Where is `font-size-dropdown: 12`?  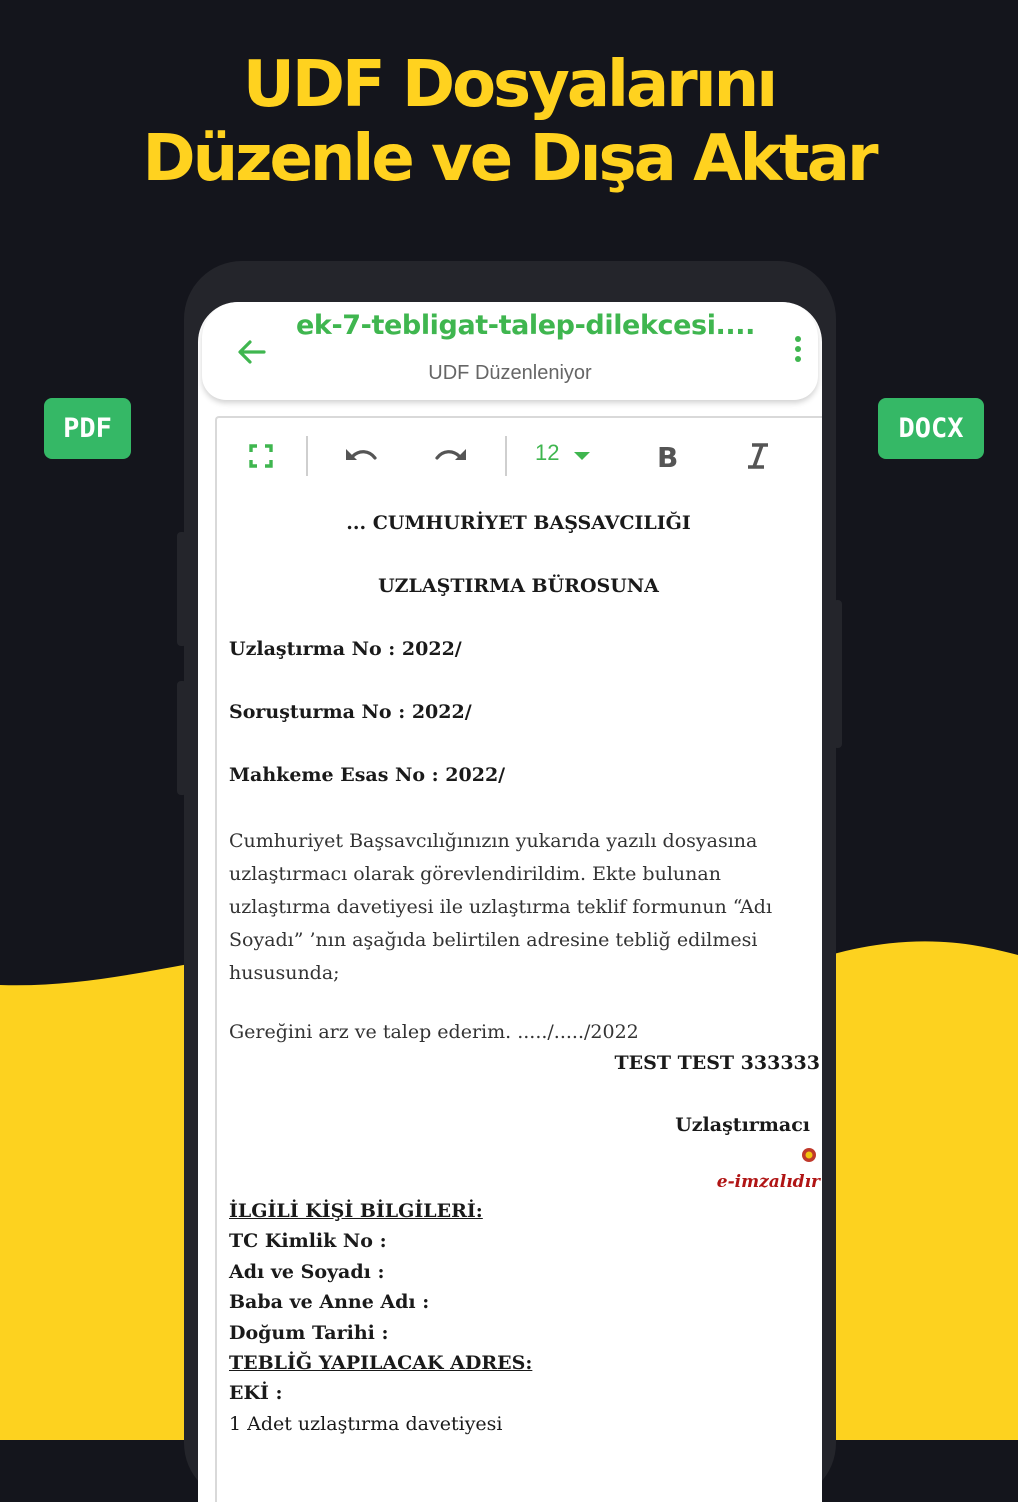 font-size-dropdown: 12 is located at coordinates (562, 455).